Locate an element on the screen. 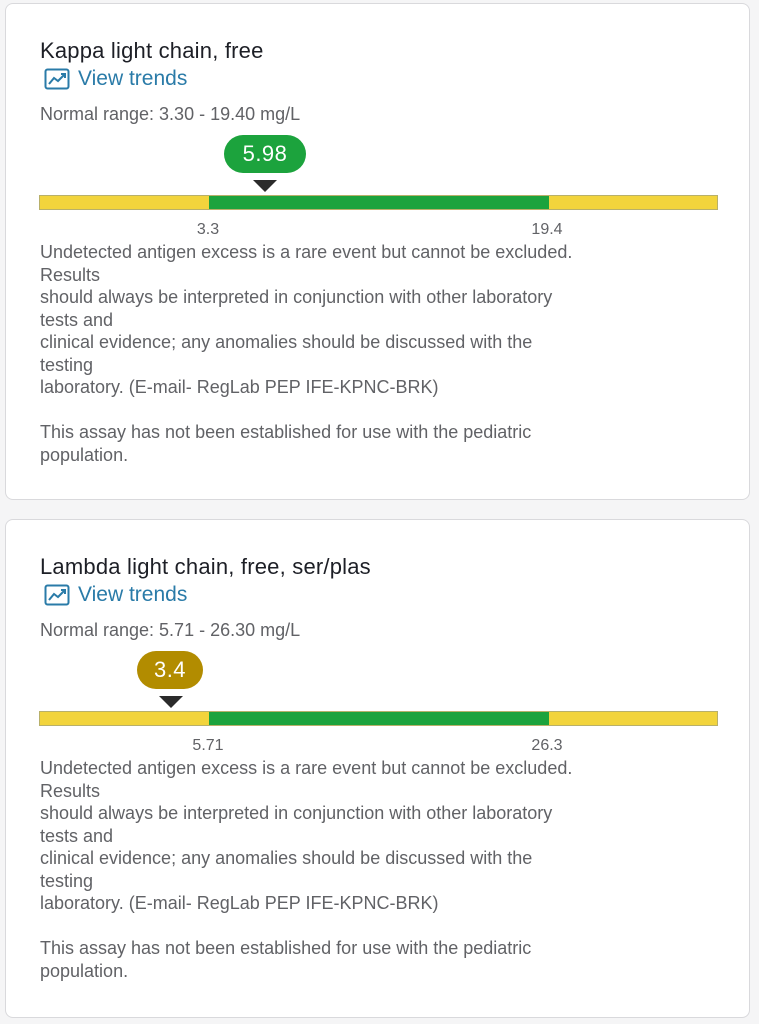  result-title: Kappa light chain, free is located at coordinates (152, 50).